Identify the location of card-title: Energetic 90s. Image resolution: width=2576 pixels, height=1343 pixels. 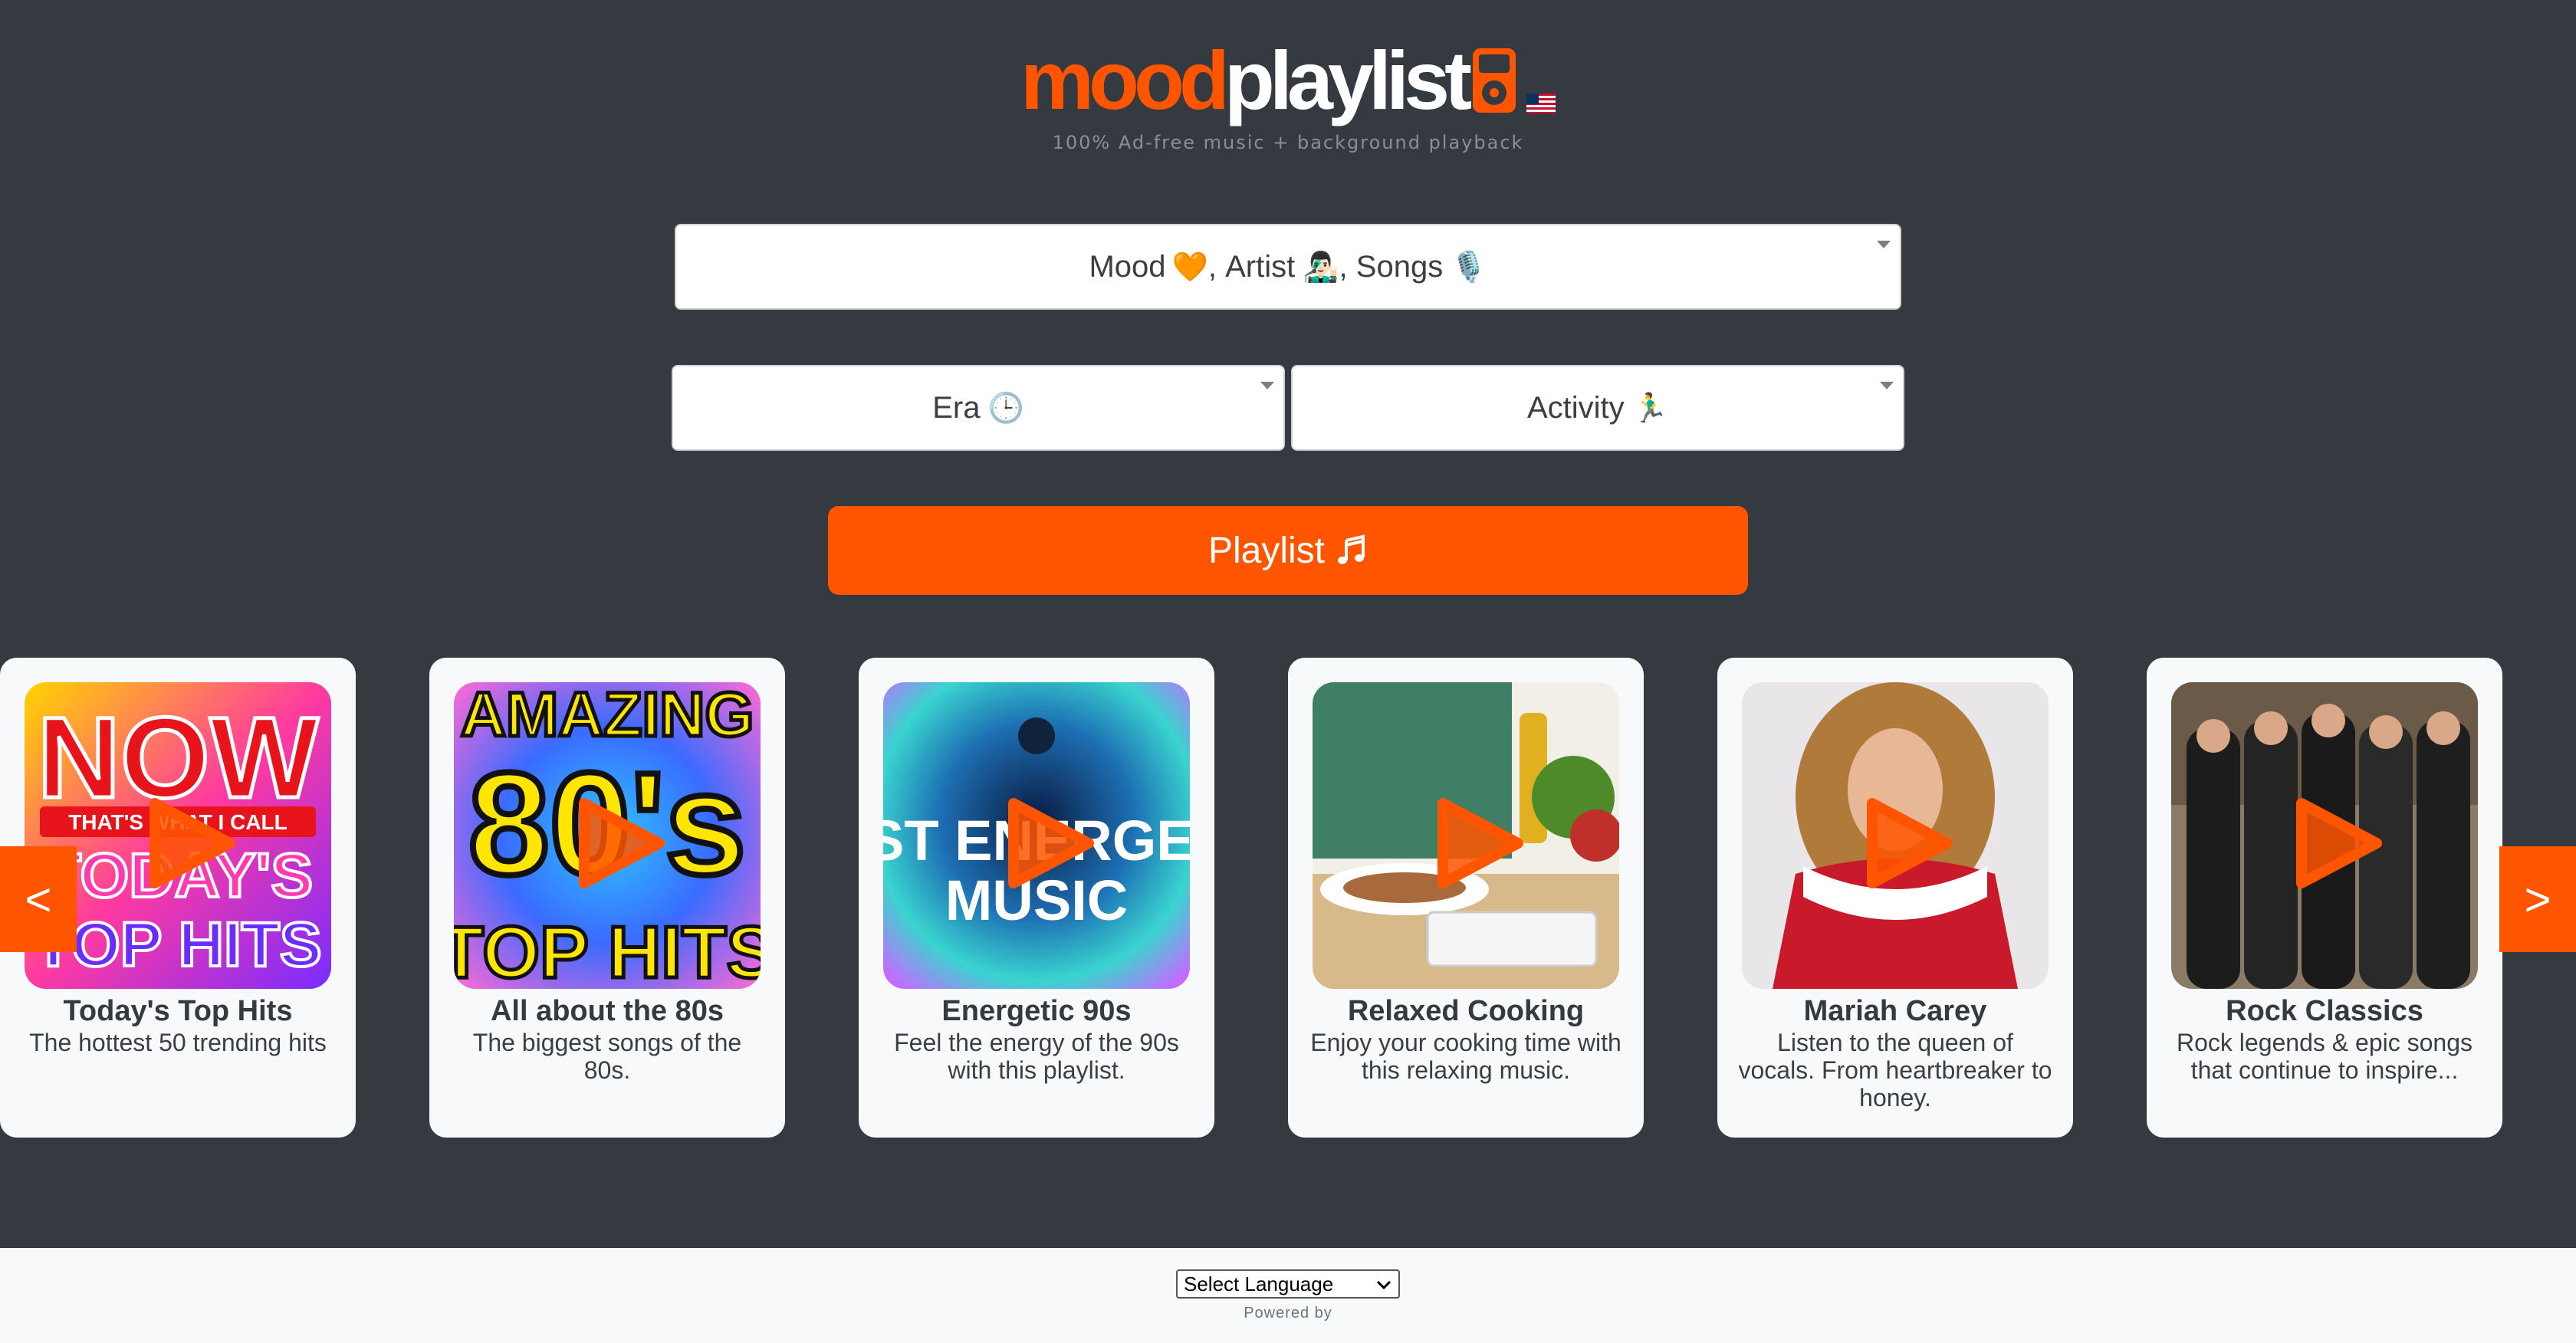
(1037, 1011).